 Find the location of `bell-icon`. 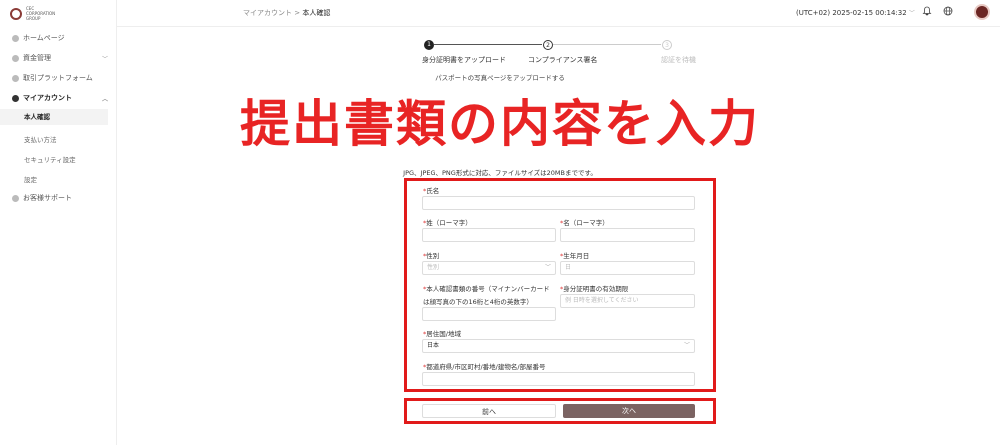

bell-icon is located at coordinates (927, 12).